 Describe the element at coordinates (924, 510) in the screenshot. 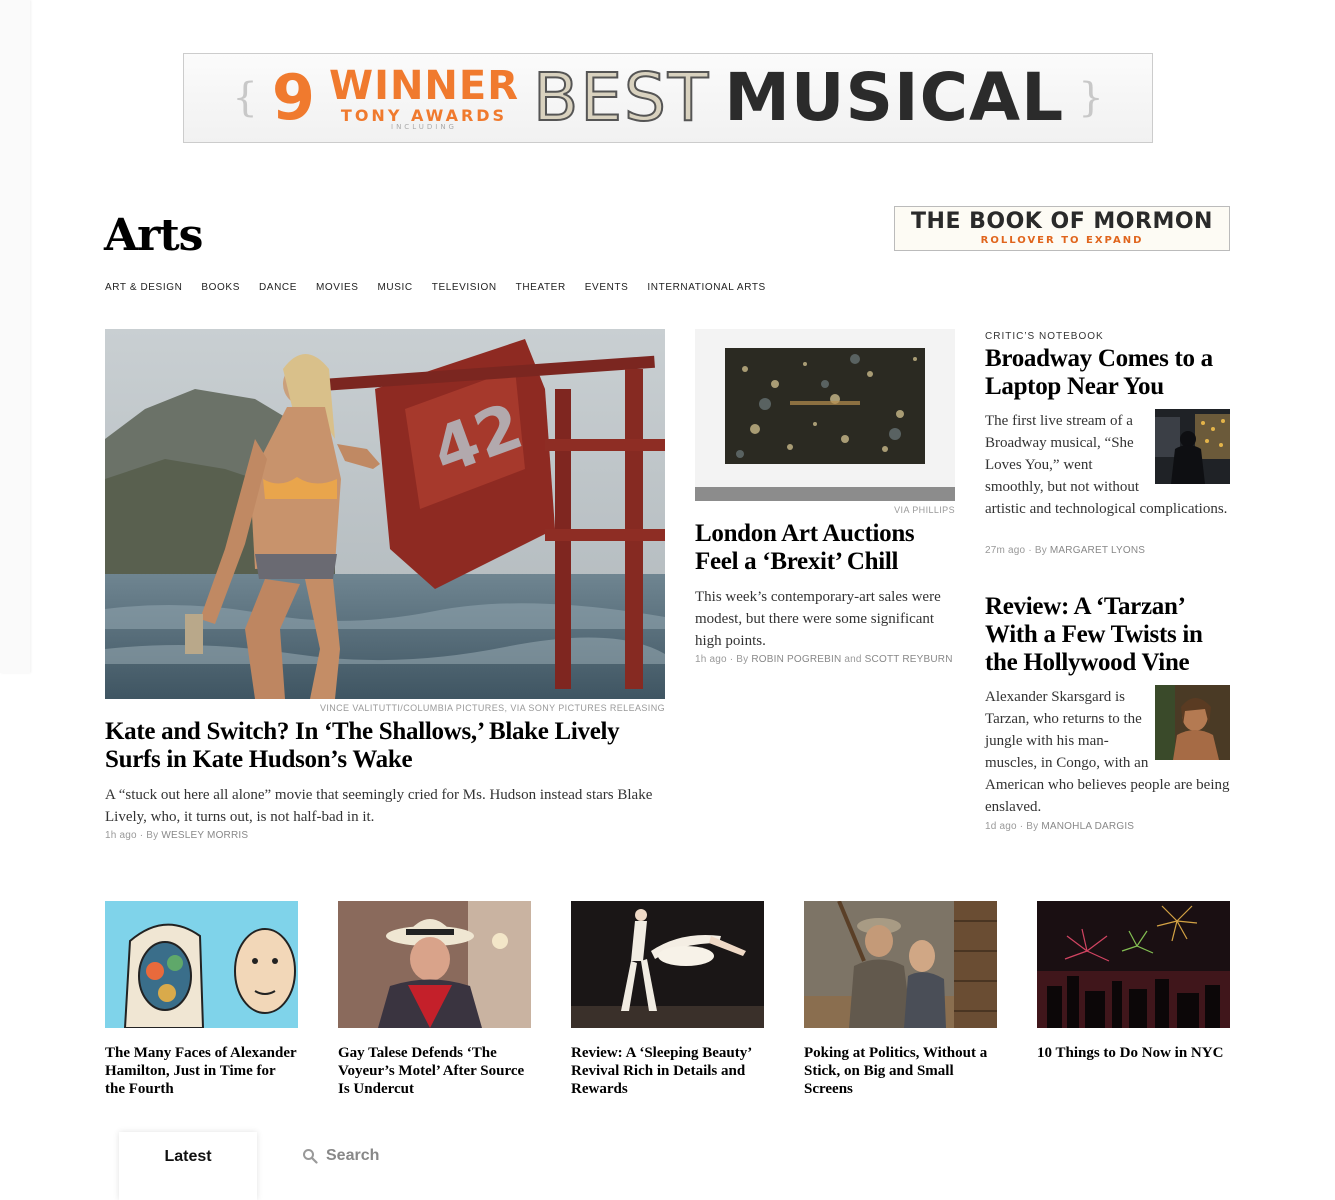

I see `middle-image-credit: VIA PHILLIPS` at that location.